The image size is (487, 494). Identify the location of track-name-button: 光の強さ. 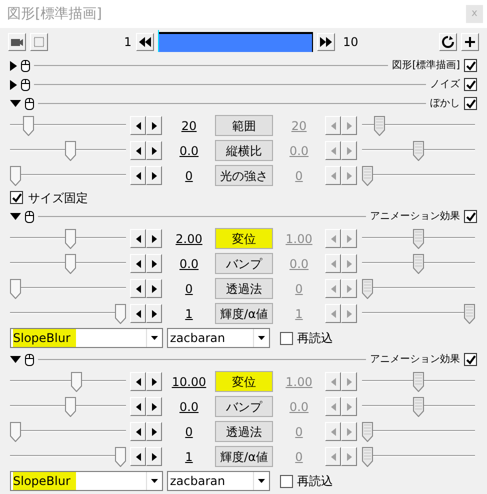
(244, 175).